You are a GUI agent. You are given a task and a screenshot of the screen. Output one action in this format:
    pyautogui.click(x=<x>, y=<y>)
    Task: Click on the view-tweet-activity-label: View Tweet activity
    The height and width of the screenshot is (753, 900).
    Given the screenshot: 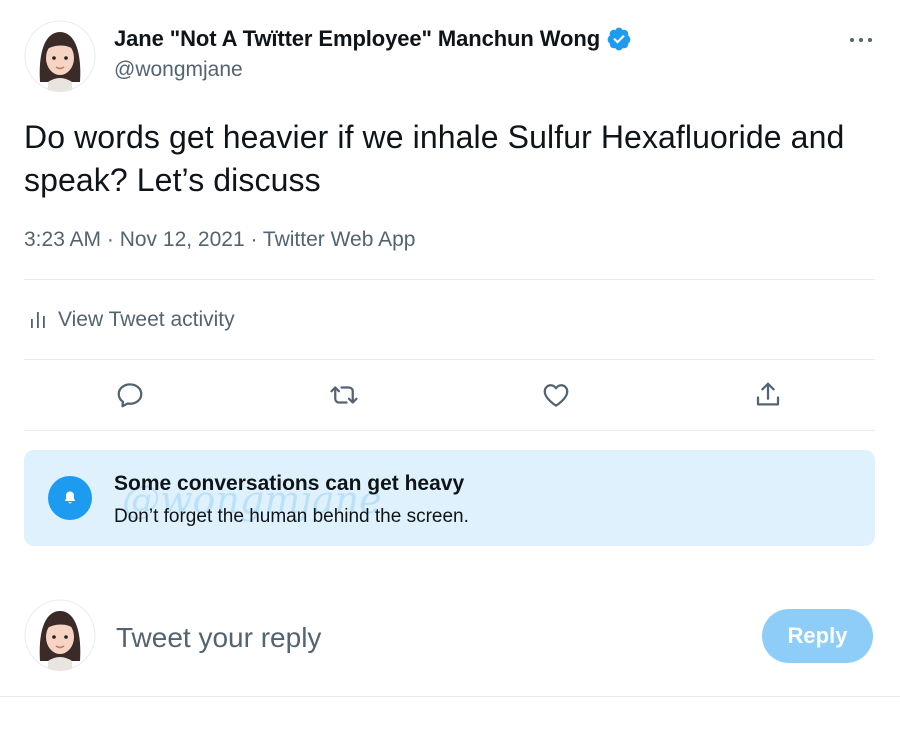 What is the action you would take?
    pyautogui.click(x=146, y=320)
    